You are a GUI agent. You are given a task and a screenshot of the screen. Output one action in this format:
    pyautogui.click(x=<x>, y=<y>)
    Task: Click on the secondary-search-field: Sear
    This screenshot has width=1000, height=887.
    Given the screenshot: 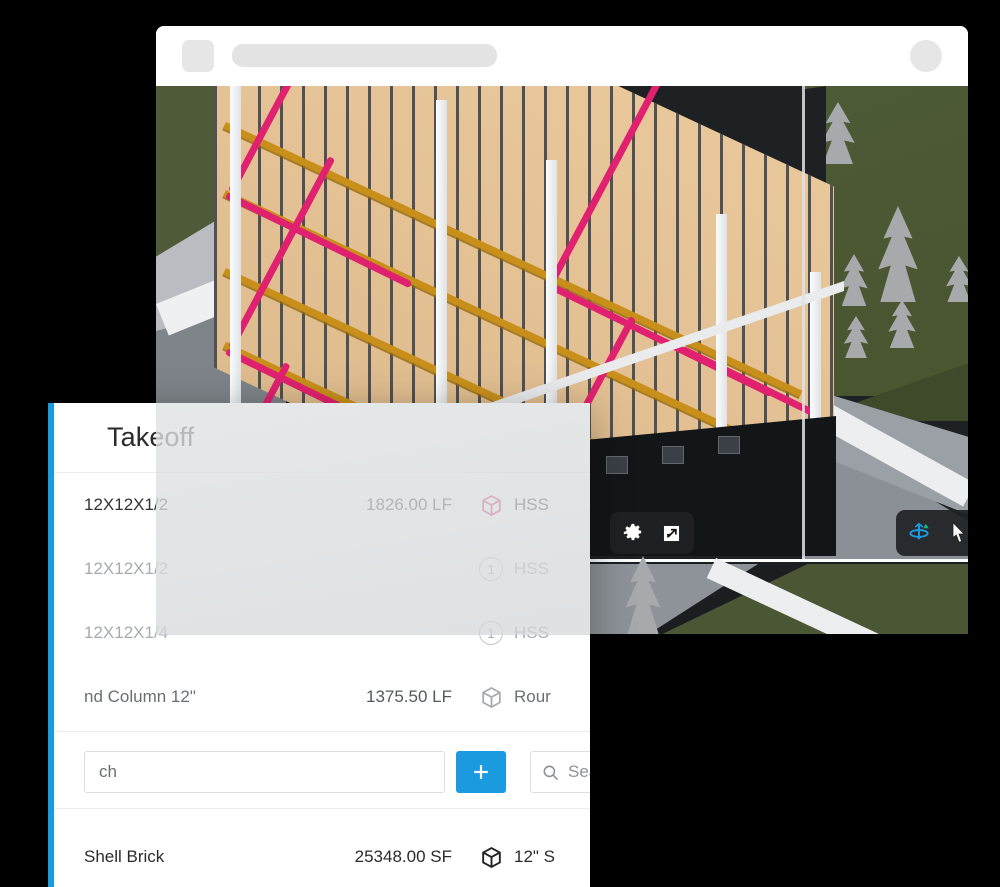 What is the action you would take?
    pyautogui.click(x=560, y=772)
    